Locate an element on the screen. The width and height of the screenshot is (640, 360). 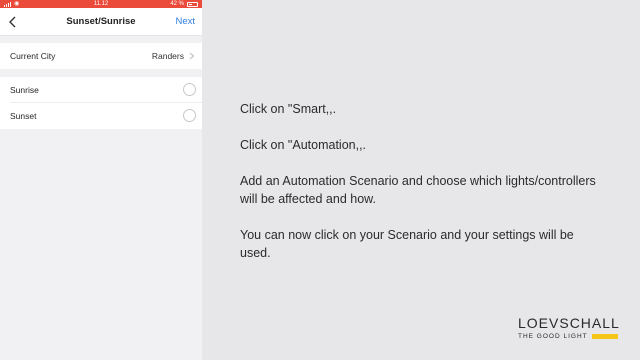
current-city-row: Current City Randers is located at coordinates (101, 56).